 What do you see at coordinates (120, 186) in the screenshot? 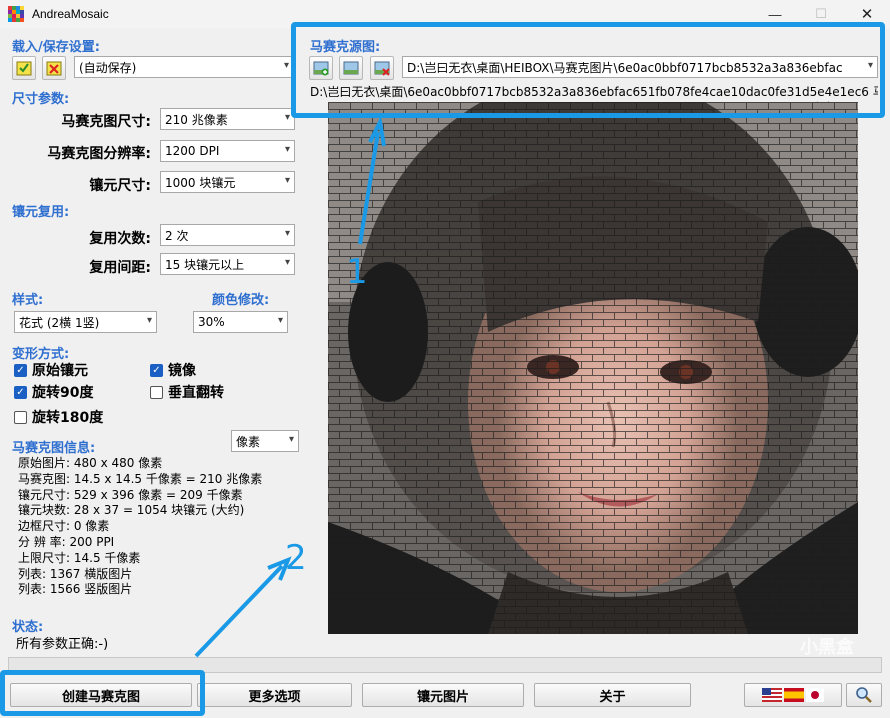
I see `tile-size-label: 镶元尺寸:` at bounding box center [120, 186].